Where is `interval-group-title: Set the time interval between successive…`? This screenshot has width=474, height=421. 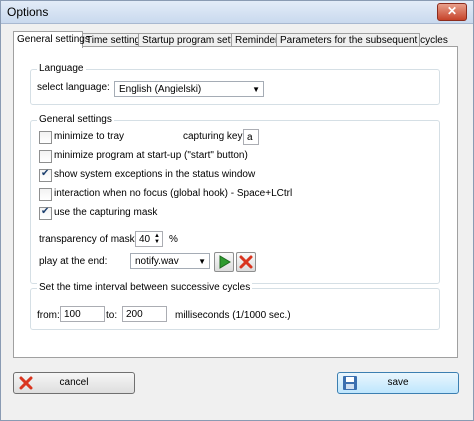
interval-group-title: Set the time interval between successive… is located at coordinates (145, 287).